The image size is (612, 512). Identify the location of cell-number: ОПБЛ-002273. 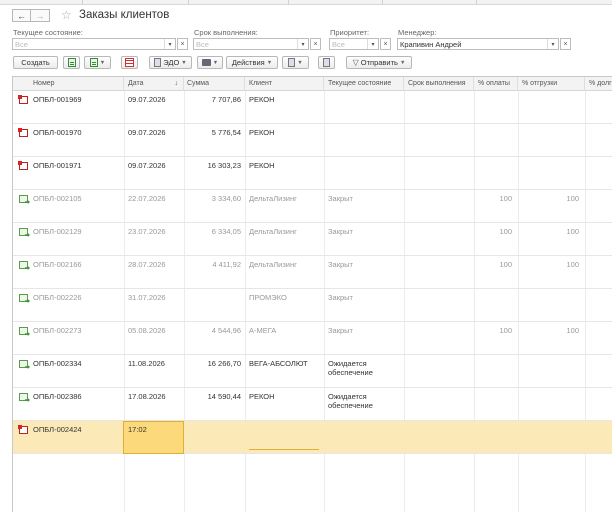
(57, 330).